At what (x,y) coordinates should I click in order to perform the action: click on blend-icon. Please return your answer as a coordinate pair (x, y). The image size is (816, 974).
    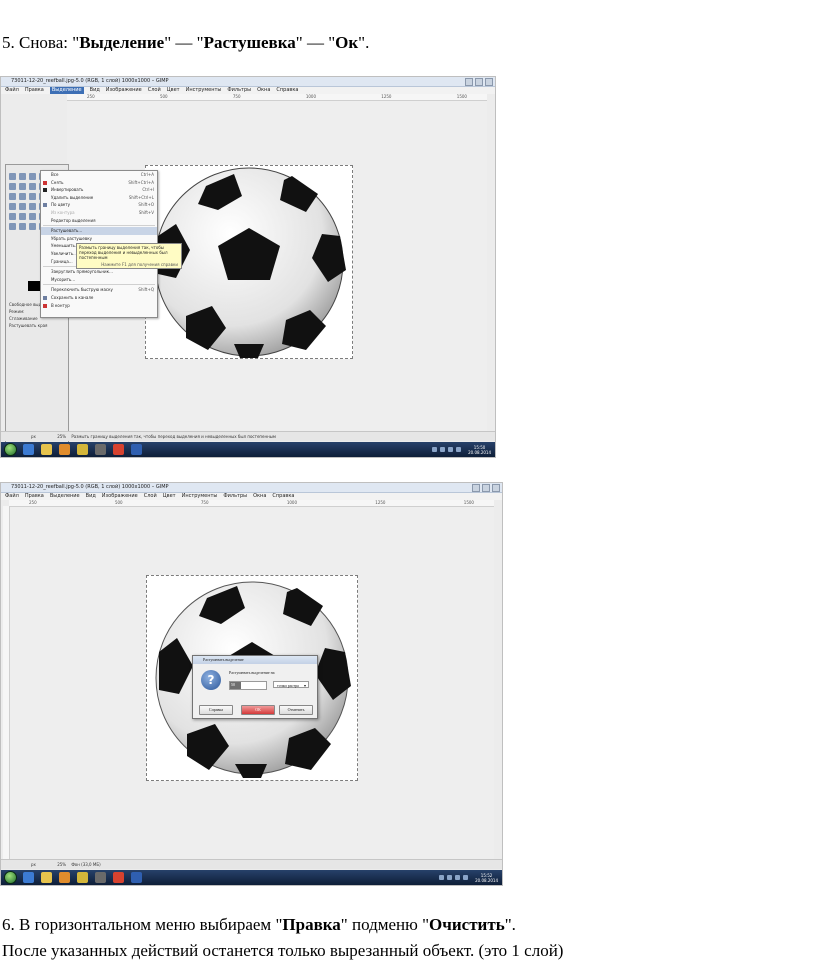
    Looking at the image, I should click on (22, 226).